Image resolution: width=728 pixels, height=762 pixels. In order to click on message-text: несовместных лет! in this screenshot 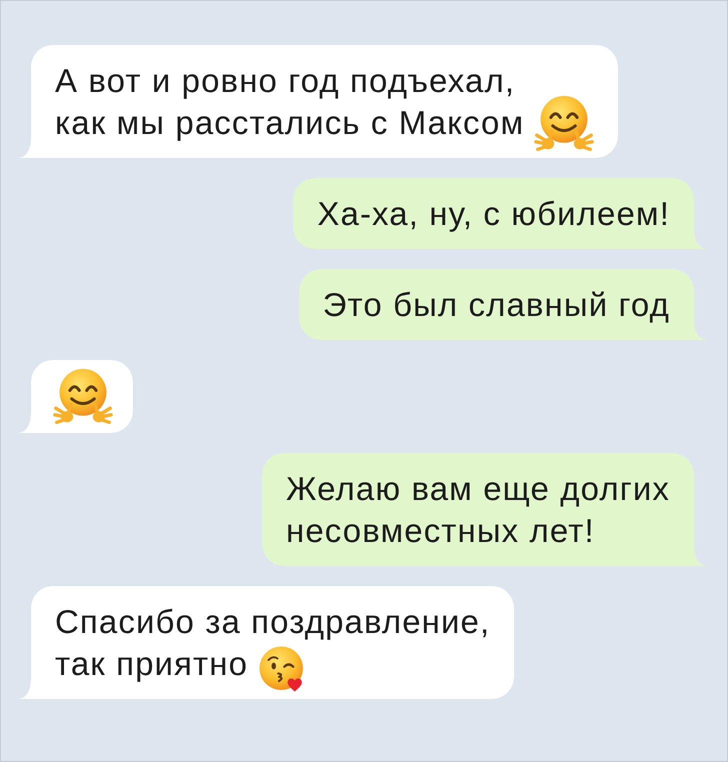, I will do `click(440, 530)`.